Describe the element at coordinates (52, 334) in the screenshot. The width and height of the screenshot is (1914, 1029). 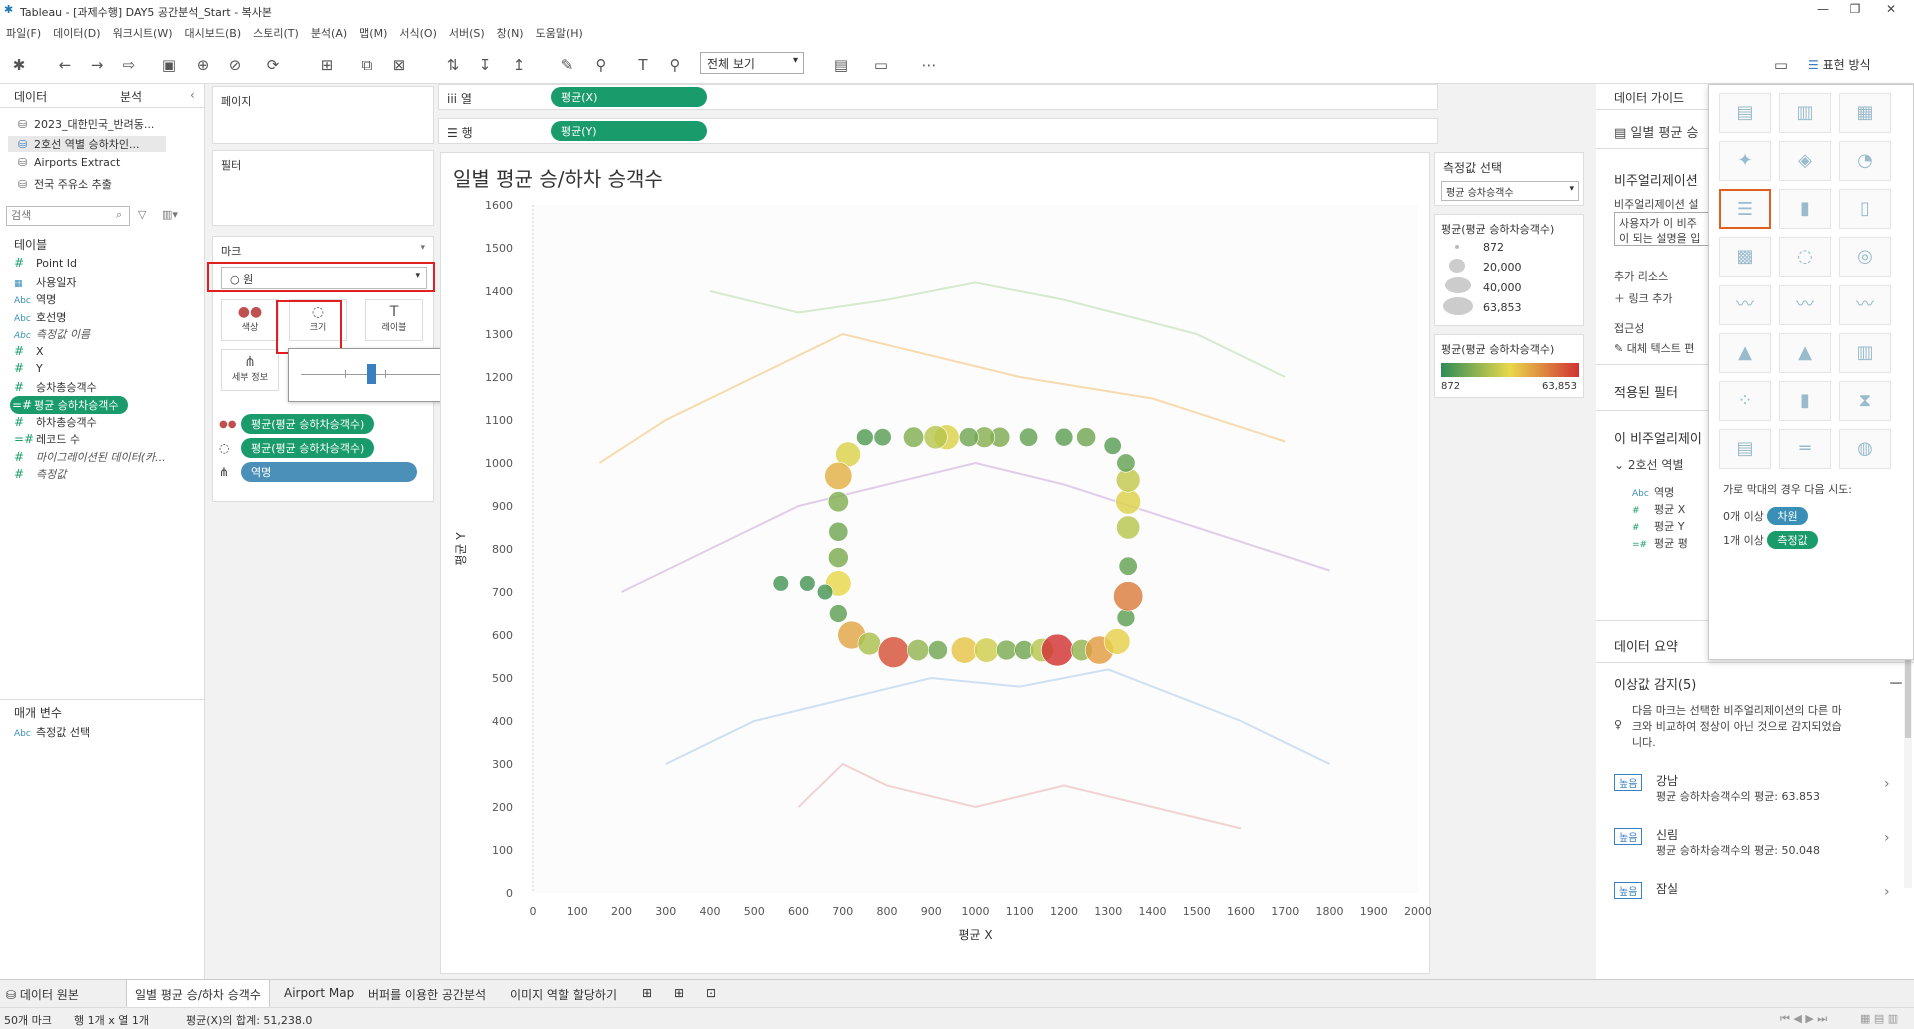
I see `field-item: Abc 측정값 이름` at that location.